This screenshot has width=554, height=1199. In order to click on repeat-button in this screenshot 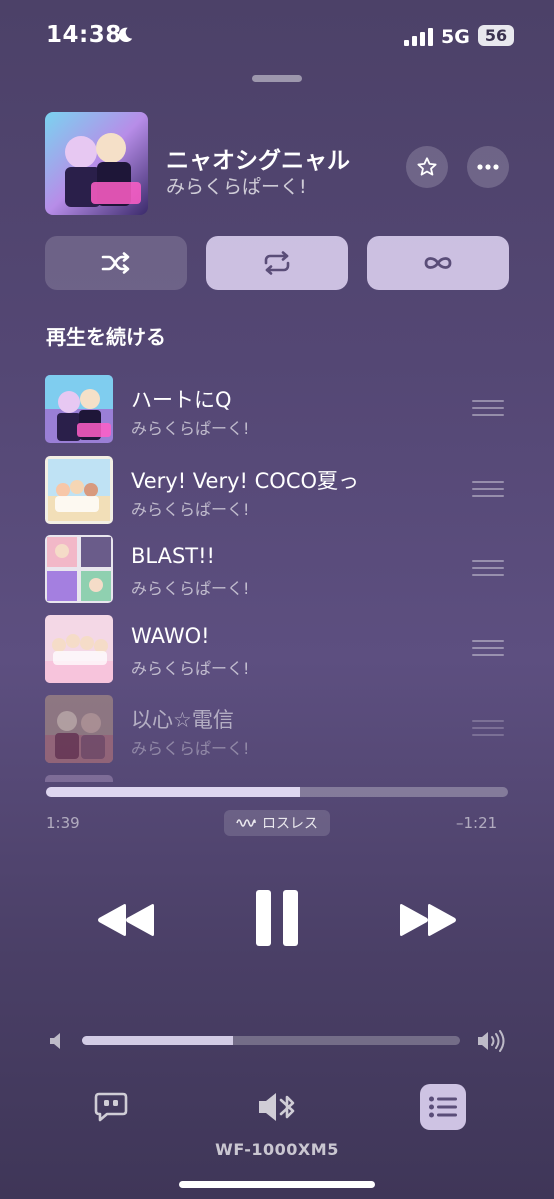, I will do `click(277, 263)`.